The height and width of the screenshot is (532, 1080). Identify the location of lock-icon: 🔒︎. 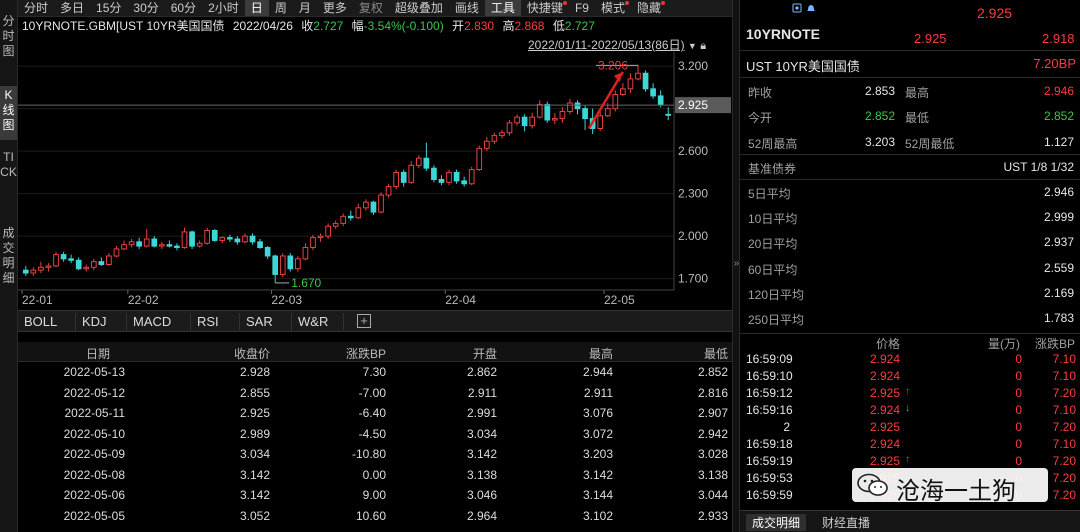
(703, 46).